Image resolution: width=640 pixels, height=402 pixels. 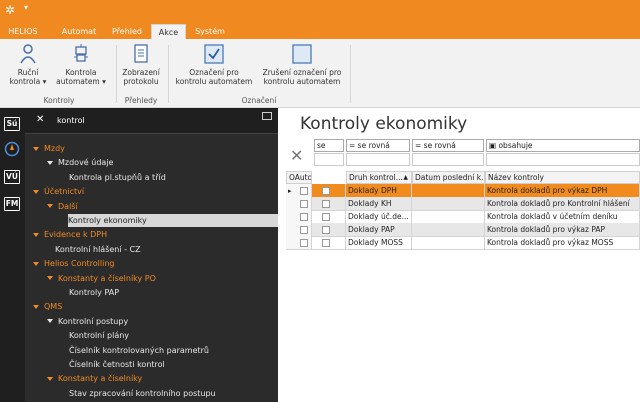 I want to click on quick-access-dropdown: ▾, so click(x=26, y=7).